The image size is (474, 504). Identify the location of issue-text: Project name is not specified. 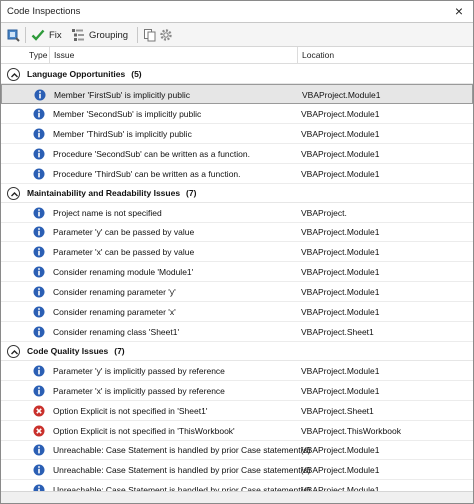
(107, 212).